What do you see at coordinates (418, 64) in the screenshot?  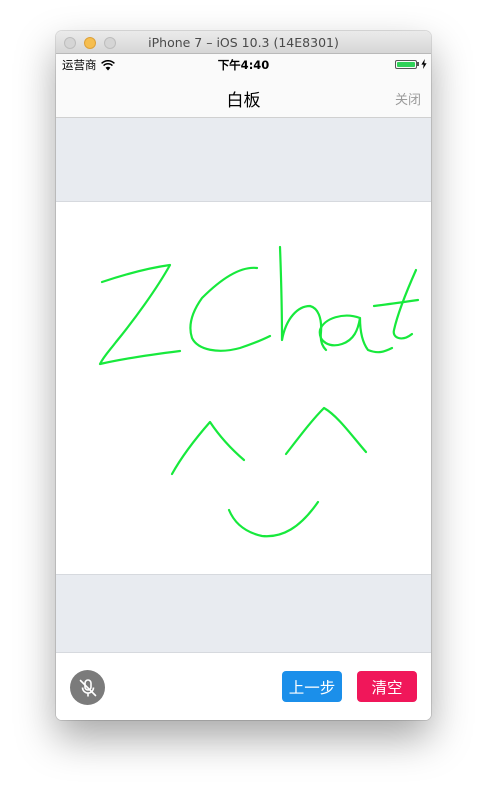 I see `battery-tip` at bounding box center [418, 64].